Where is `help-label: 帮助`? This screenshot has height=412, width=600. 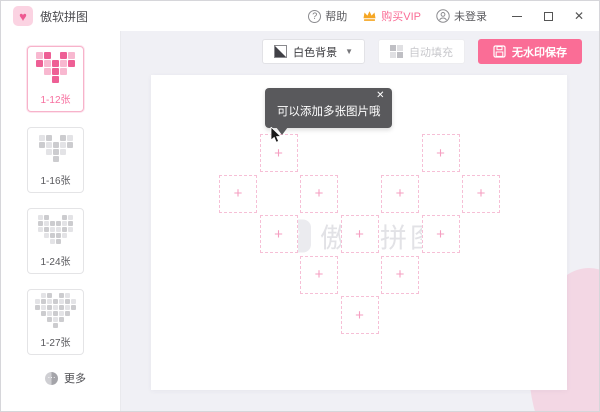 help-label: 帮助 is located at coordinates (336, 17).